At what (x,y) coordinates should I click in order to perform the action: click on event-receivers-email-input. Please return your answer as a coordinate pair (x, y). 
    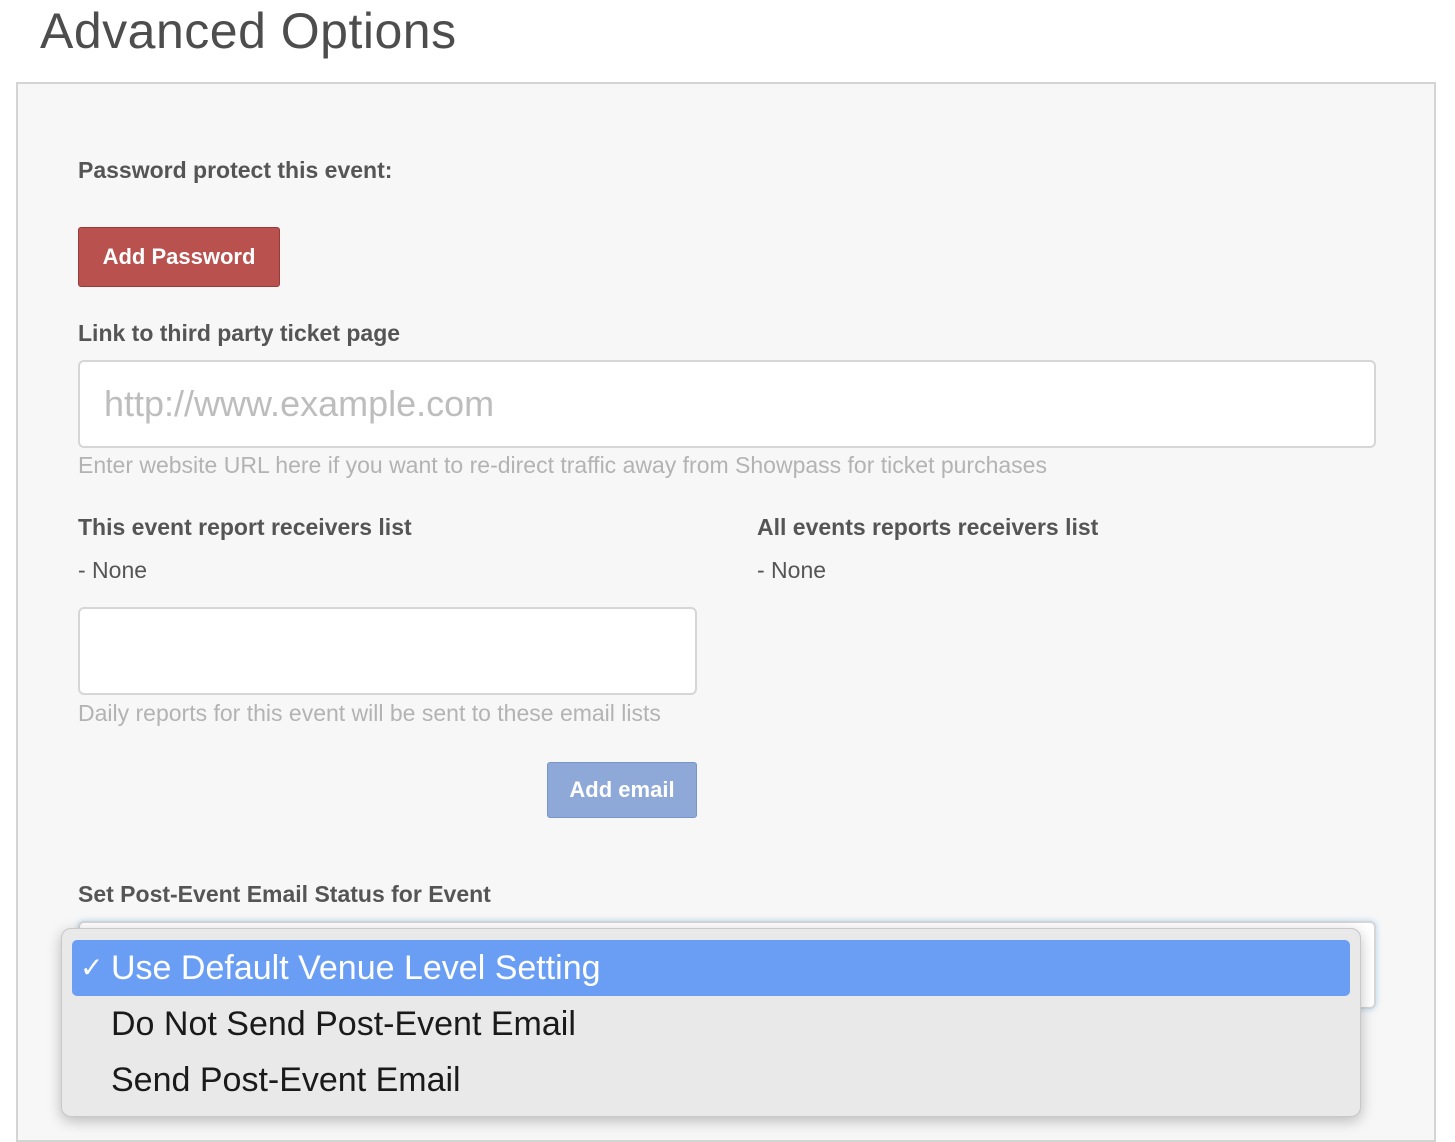
    Looking at the image, I should click on (387, 651).